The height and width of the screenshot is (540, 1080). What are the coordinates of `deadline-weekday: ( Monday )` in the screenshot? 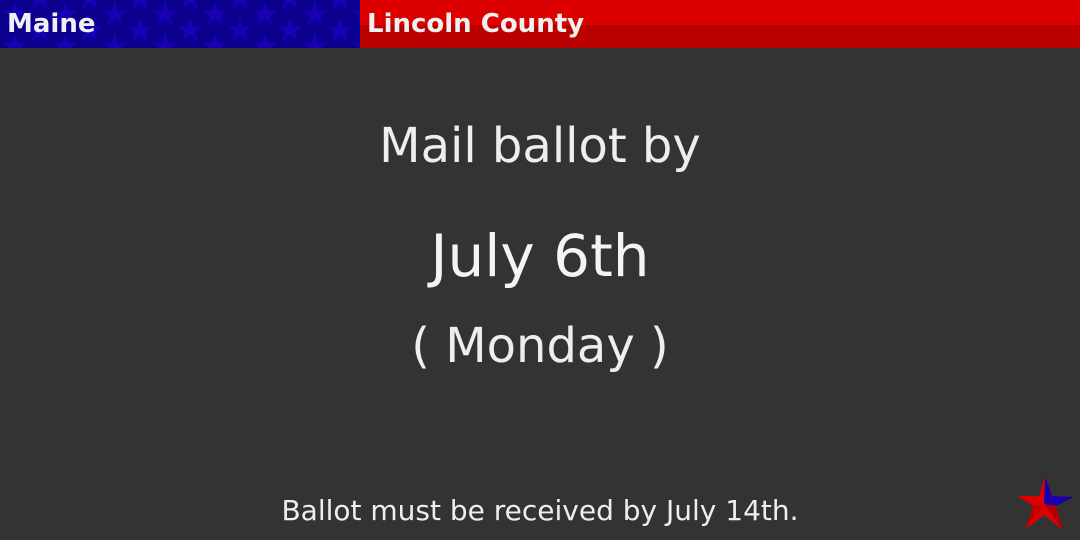 It's located at (540, 346).